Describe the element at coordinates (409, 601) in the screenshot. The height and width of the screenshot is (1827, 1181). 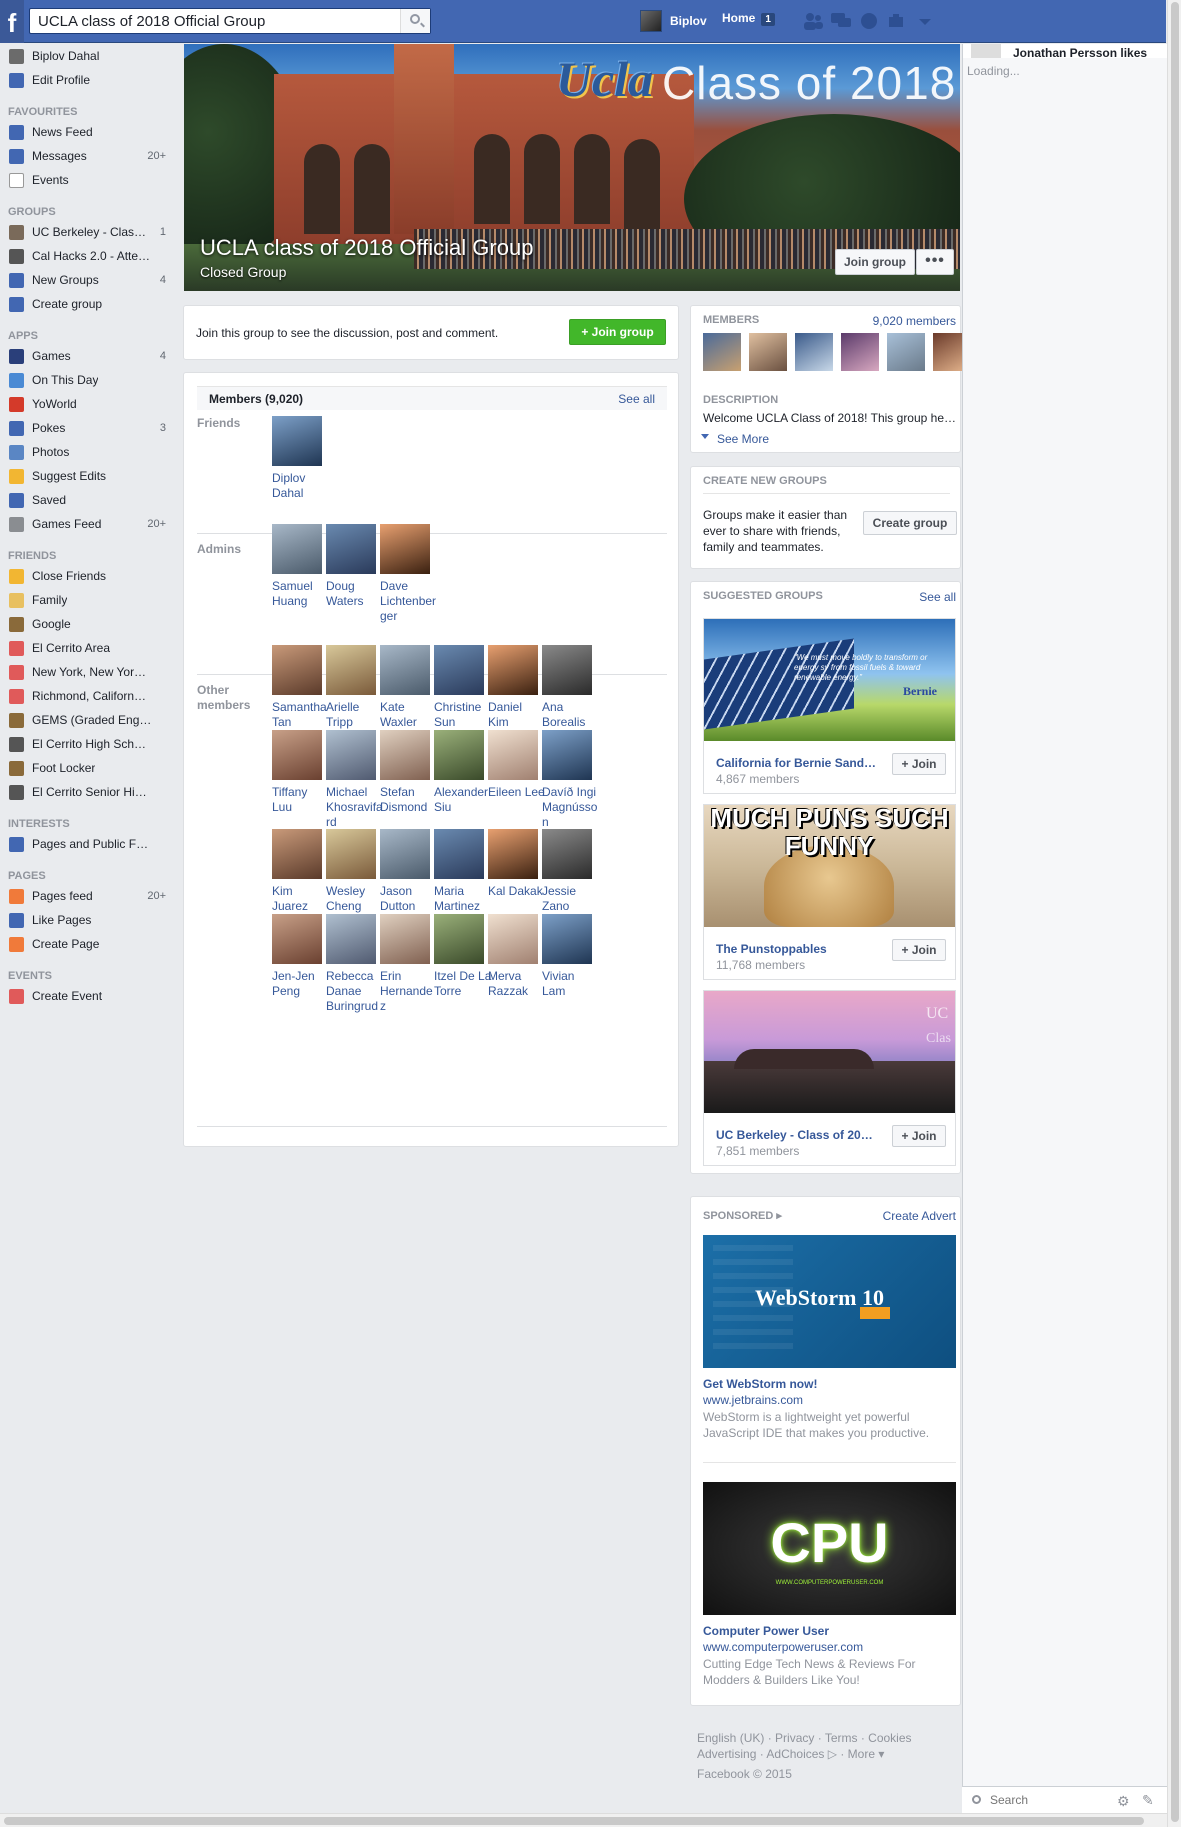
I see `member-name: Dave Lichtenberger` at that location.